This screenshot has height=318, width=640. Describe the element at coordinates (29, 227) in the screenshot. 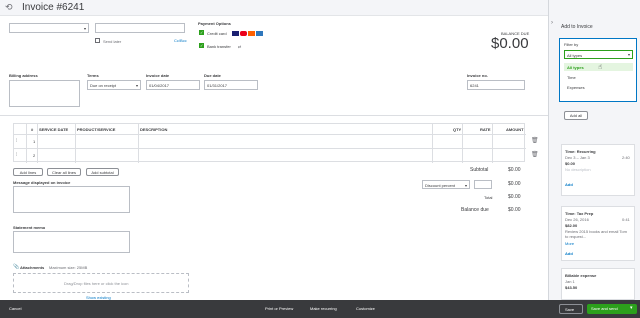

I see `statement-memo-label: Statement memo` at that location.